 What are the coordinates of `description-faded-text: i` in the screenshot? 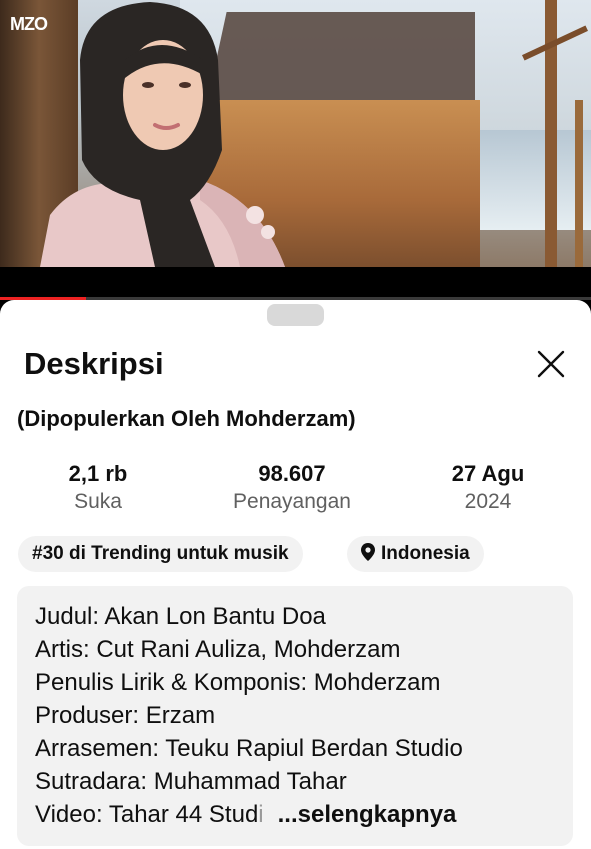 It's located at (261, 814).